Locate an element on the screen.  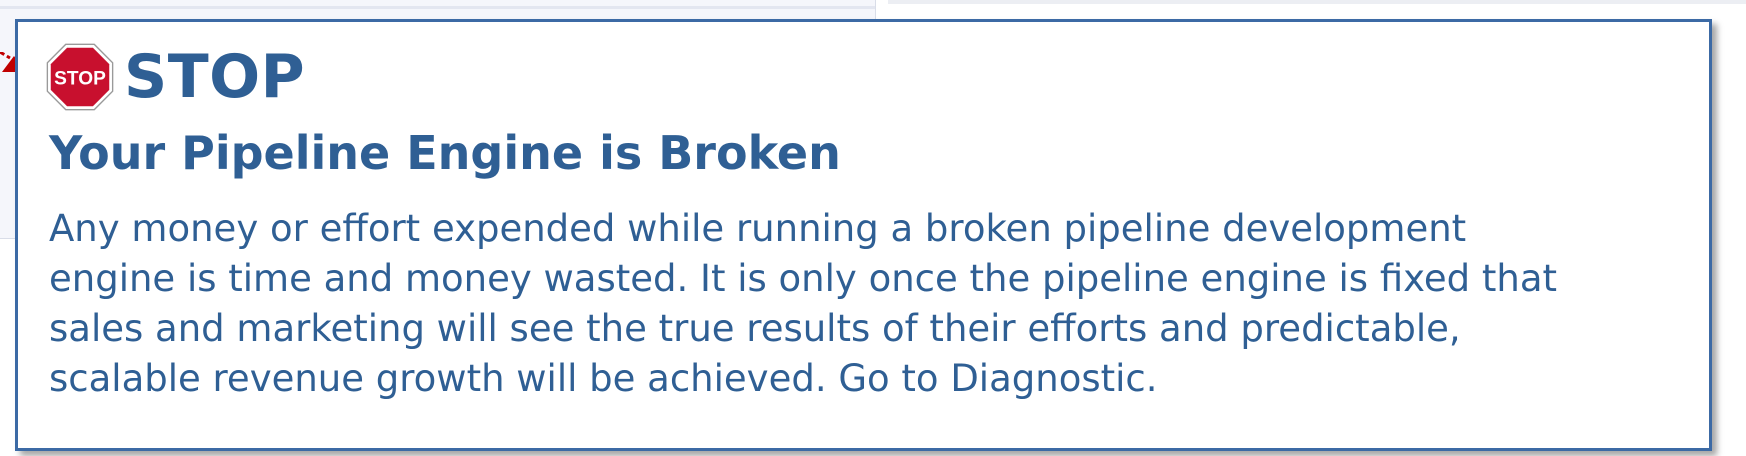
stop-header: STOP STOP is located at coordinates (175, 77).